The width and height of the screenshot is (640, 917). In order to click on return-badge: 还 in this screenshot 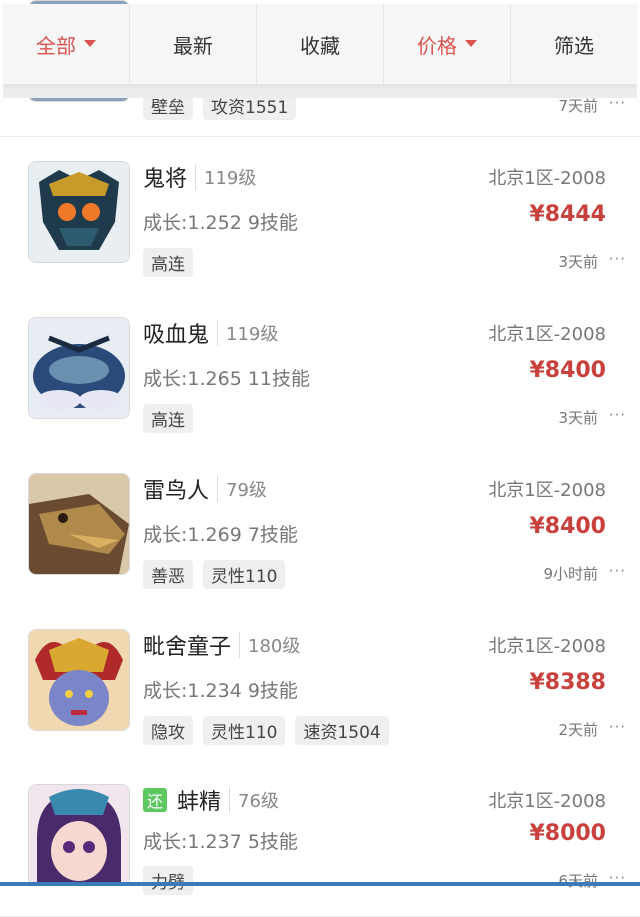, I will do `click(155, 800)`.